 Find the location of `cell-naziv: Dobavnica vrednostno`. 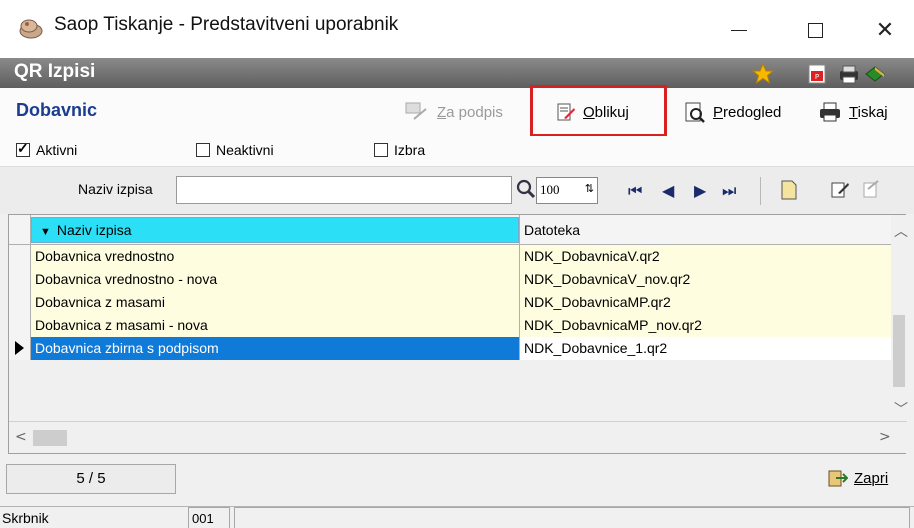

cell-naziv: Dobavnica vrednostno is located at coordinates (275, 256).